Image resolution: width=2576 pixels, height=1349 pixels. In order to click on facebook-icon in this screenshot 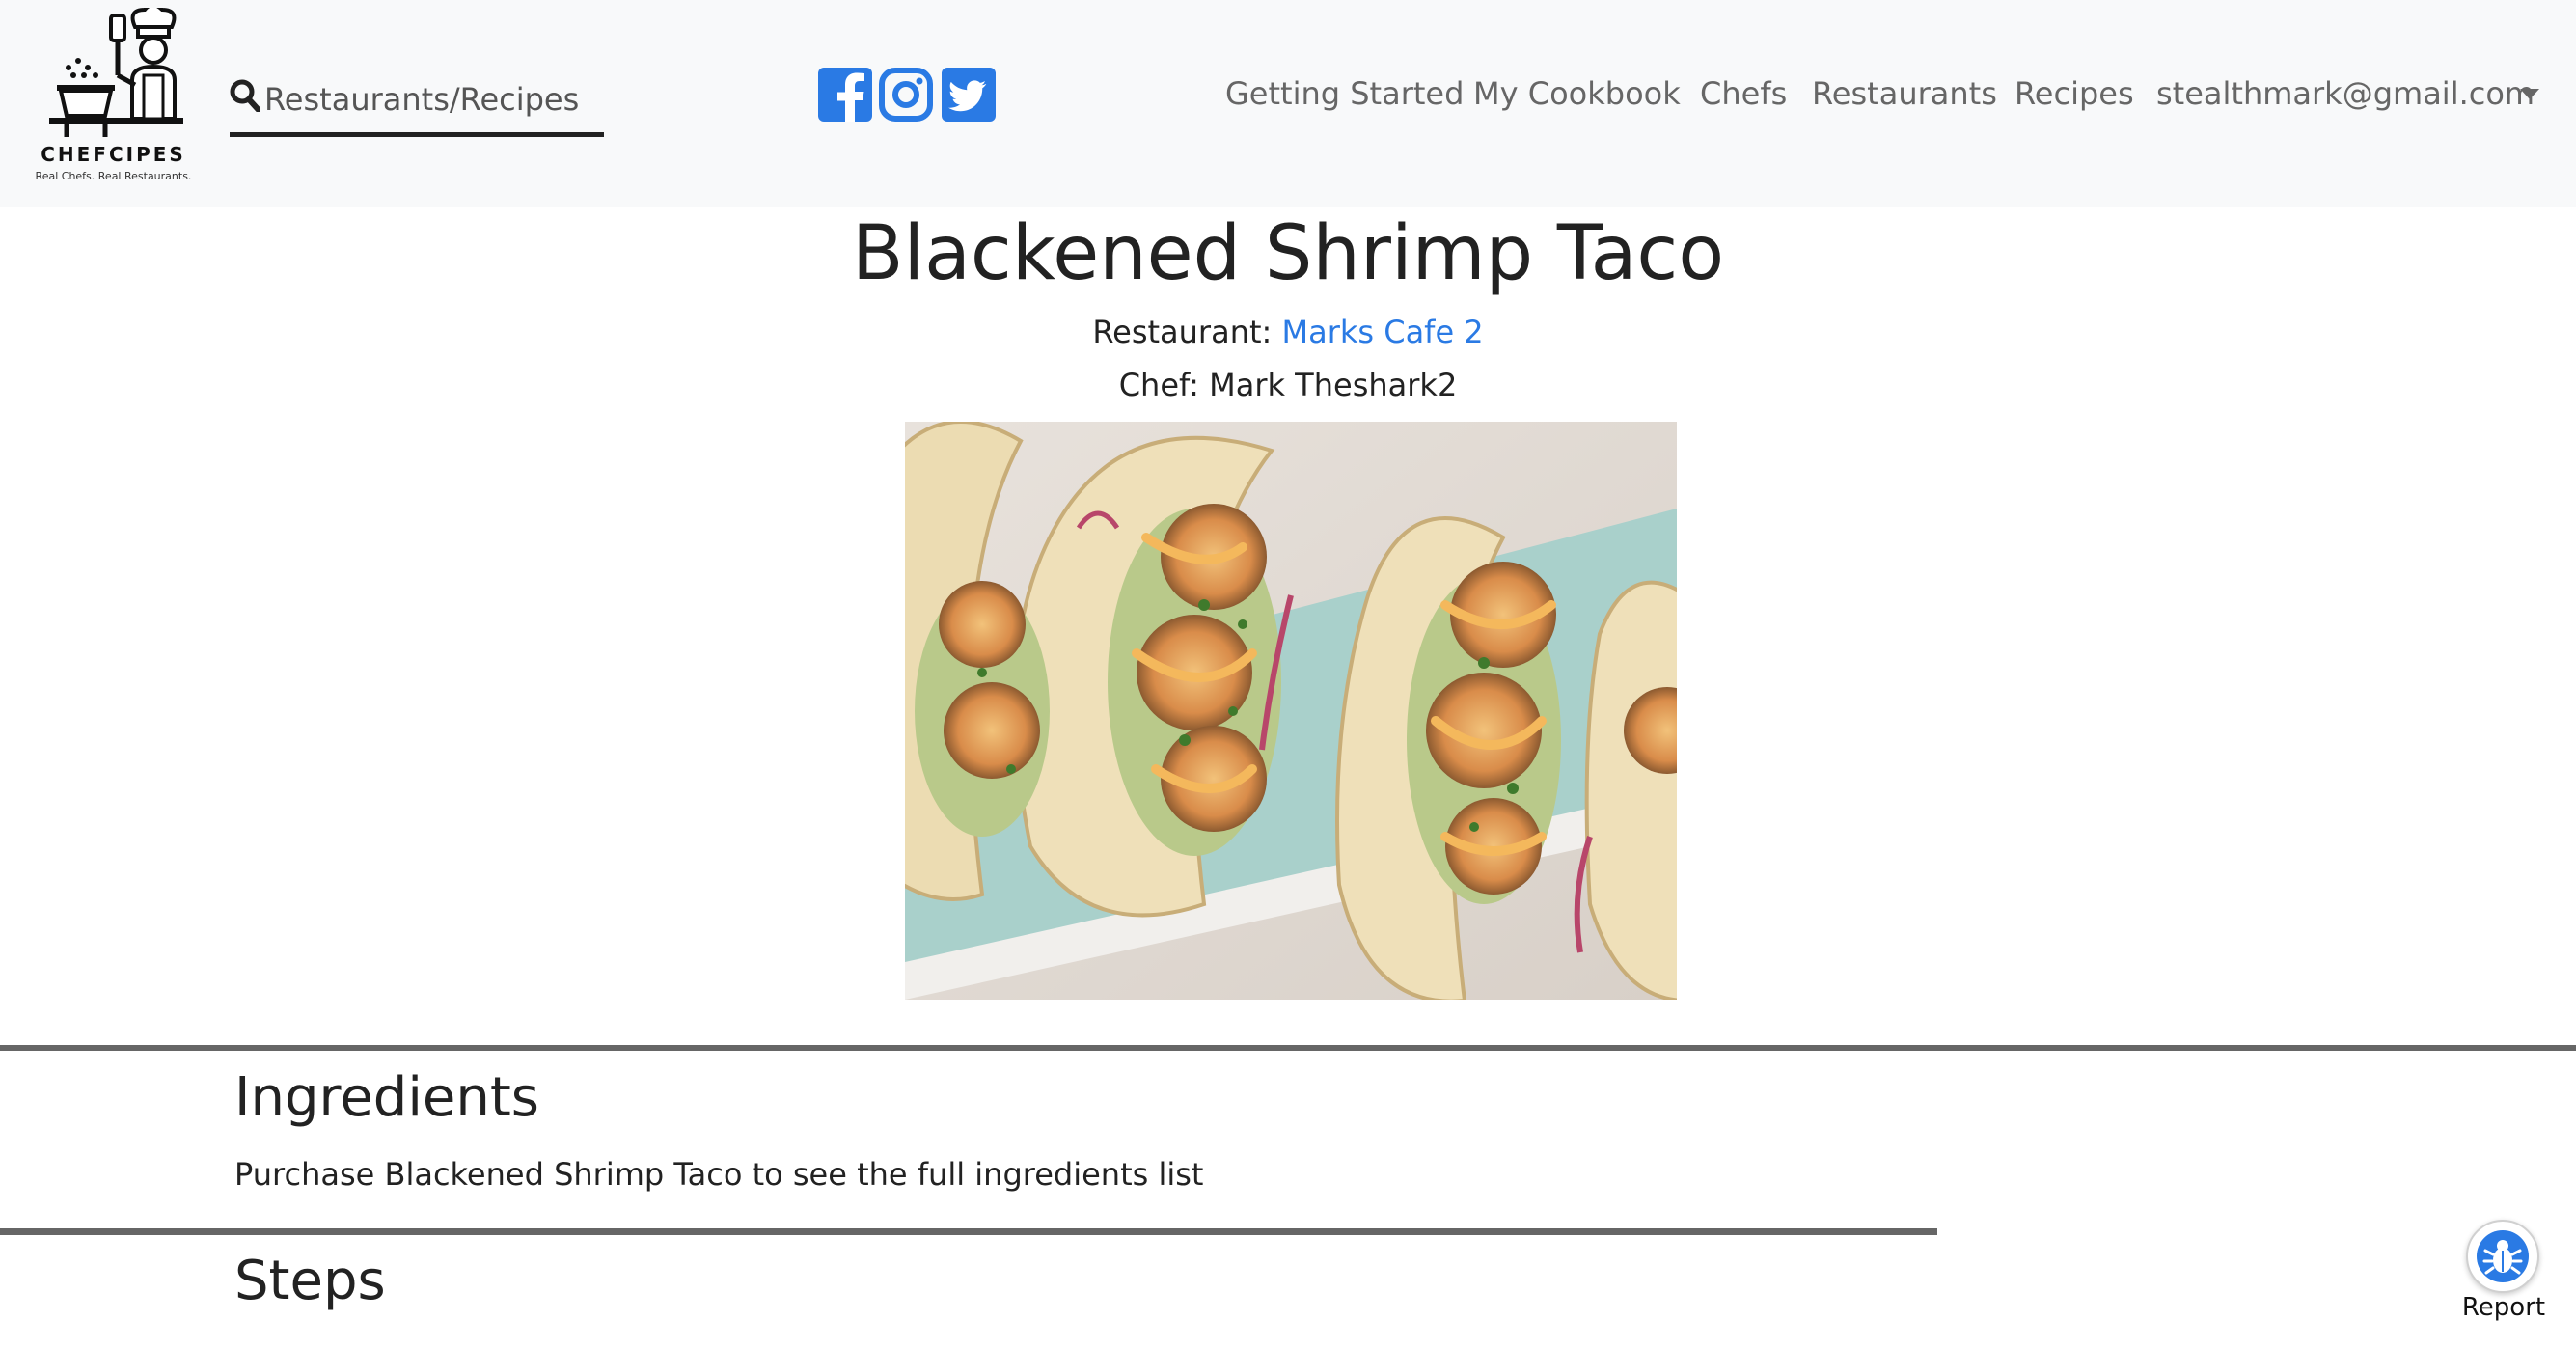, I will do `click(845, 95)`.